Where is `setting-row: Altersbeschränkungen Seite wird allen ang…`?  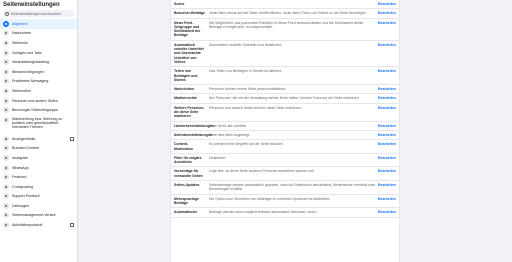 setting-row: Altersbeschränkungen Seite wird allen ang… is located at coordinates (285, 136).